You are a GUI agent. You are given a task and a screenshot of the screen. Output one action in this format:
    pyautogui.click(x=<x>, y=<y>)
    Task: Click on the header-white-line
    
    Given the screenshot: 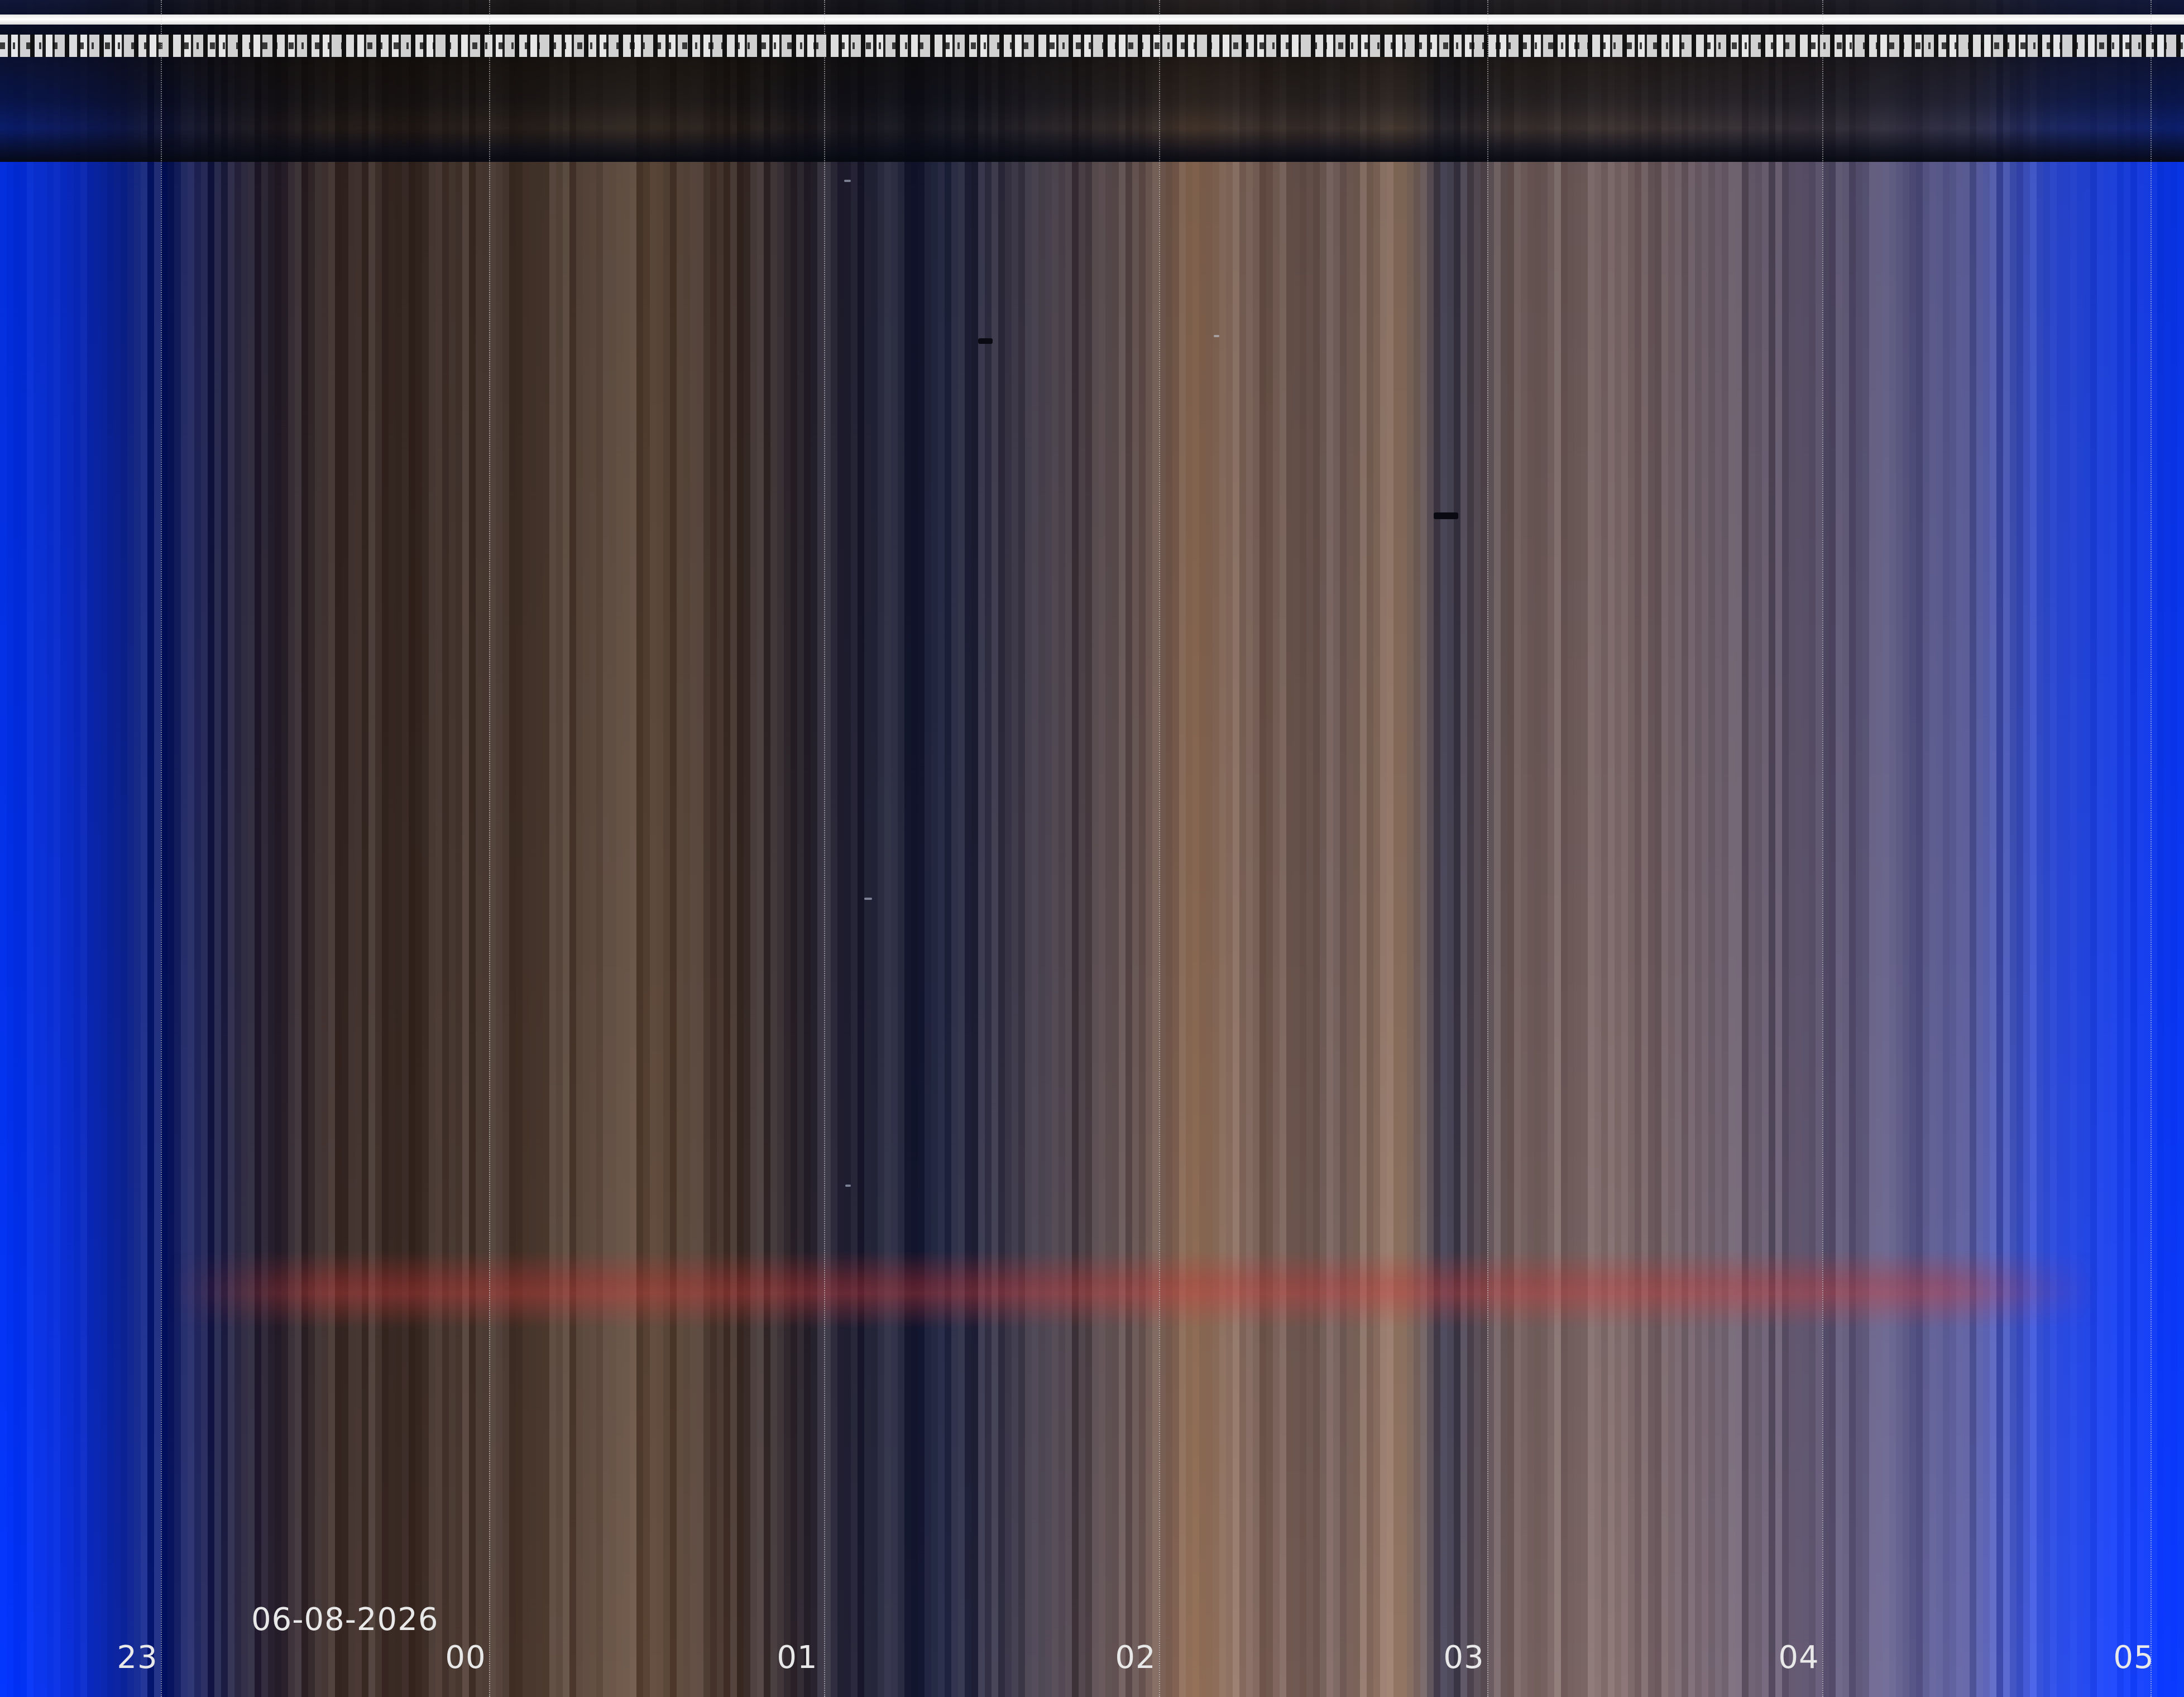 What is the action you would take?
    pyautogui.click(x=1092, y=20)
    